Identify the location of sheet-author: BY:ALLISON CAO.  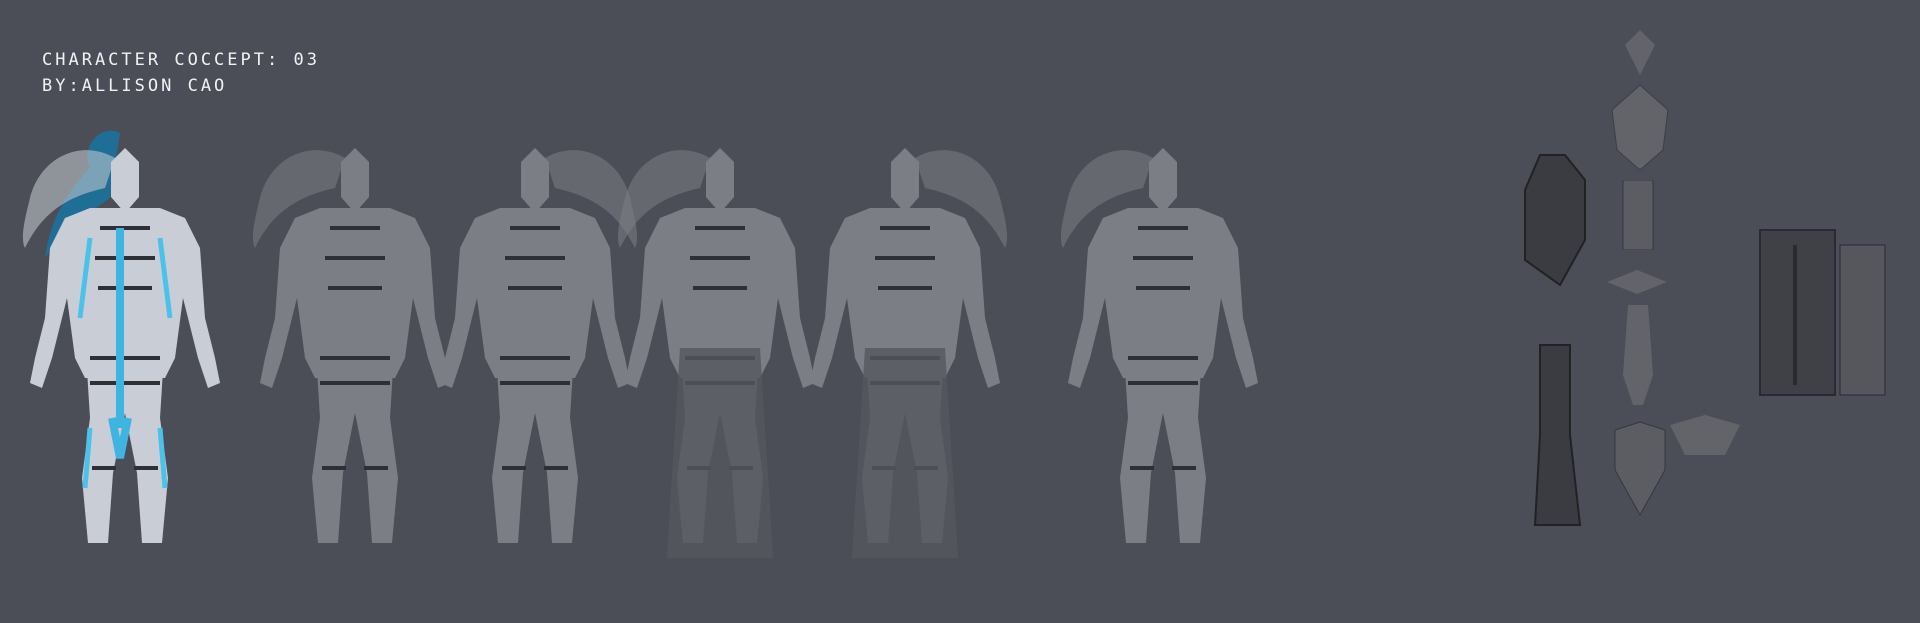
(135, 86).